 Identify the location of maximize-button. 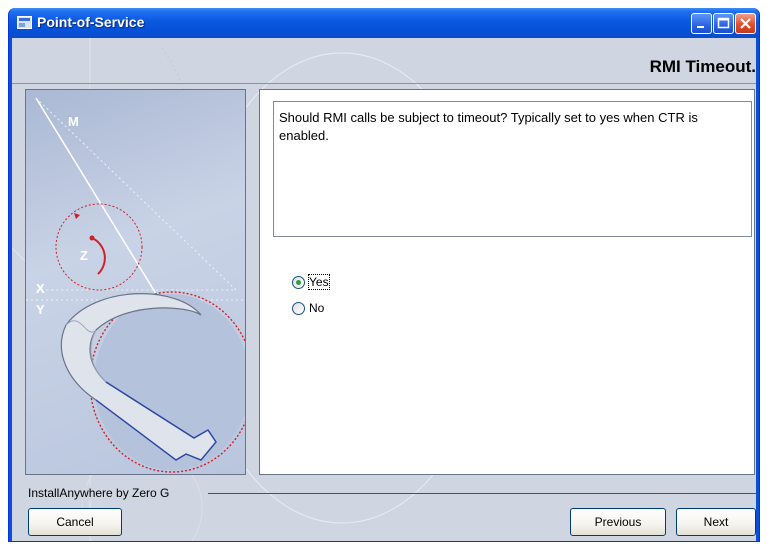
(723, 23).